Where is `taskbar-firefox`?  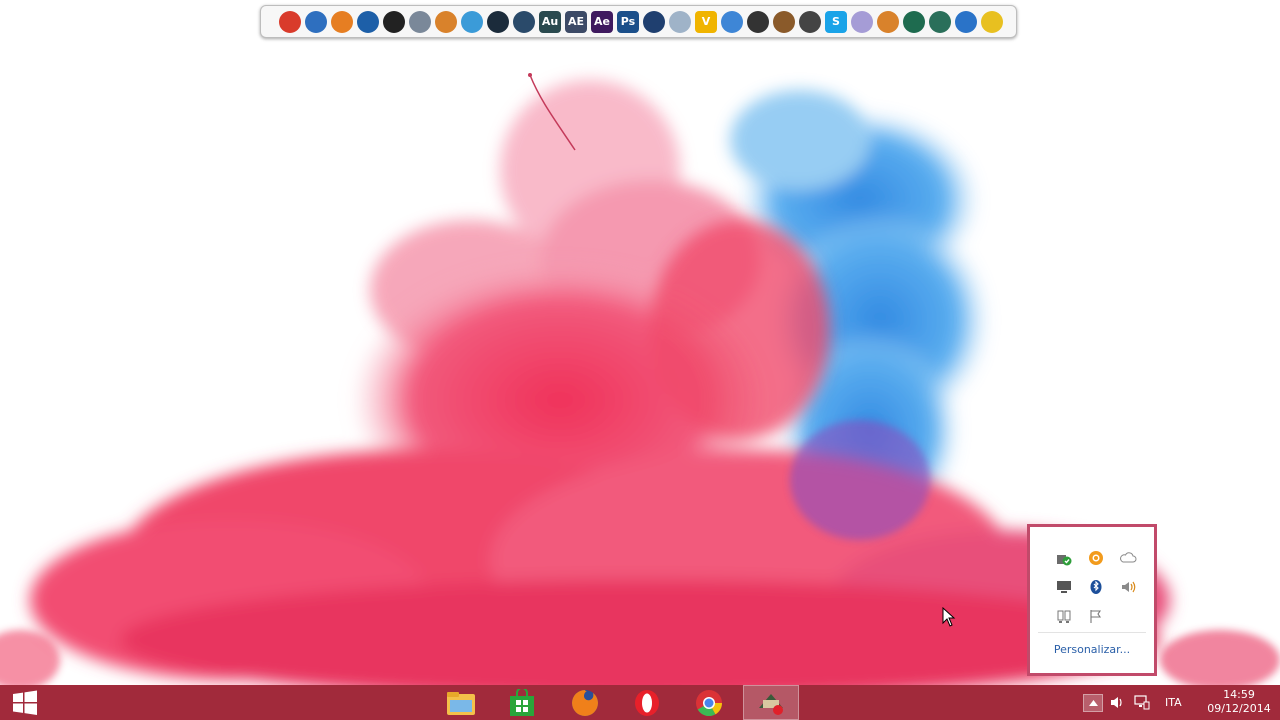 taskbar-firefox is located at coordinates (585, 702).